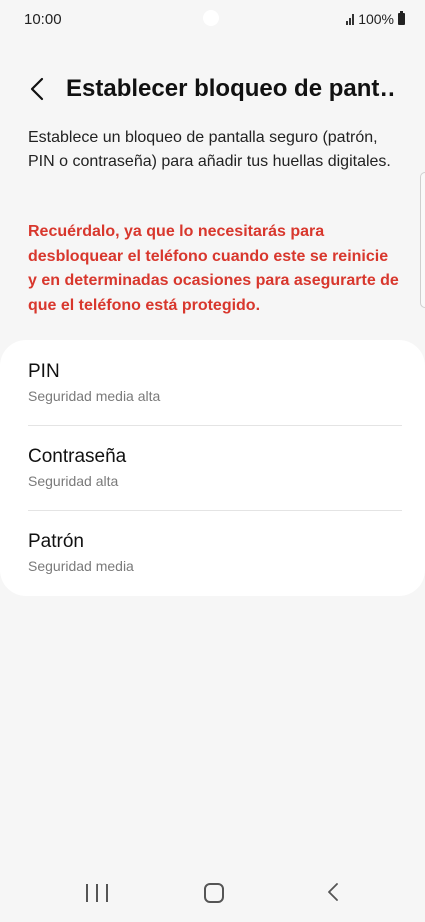 The width and height of the screenshot is (425, 922). What do you see at coordinates (333, 892) in the screenshot?
I see `back-icon` at bounding box center [333, 892].